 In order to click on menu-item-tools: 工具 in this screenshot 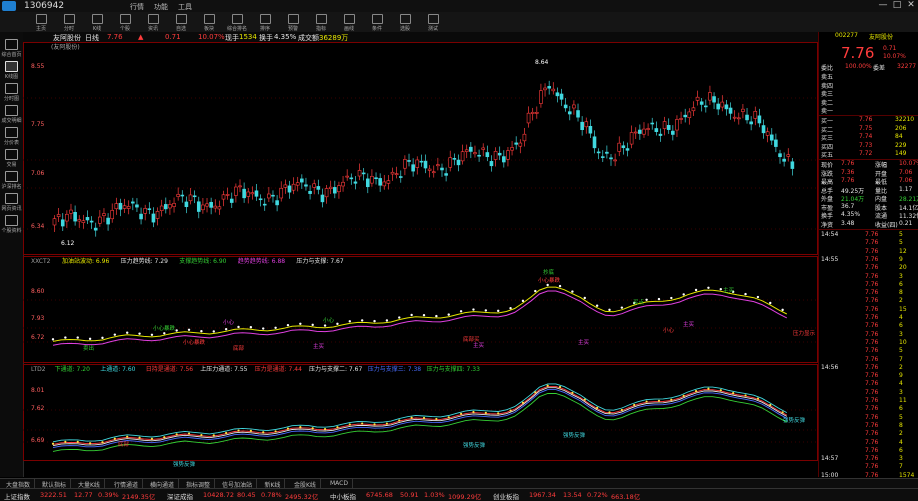, I will do `click(185, 7)`.